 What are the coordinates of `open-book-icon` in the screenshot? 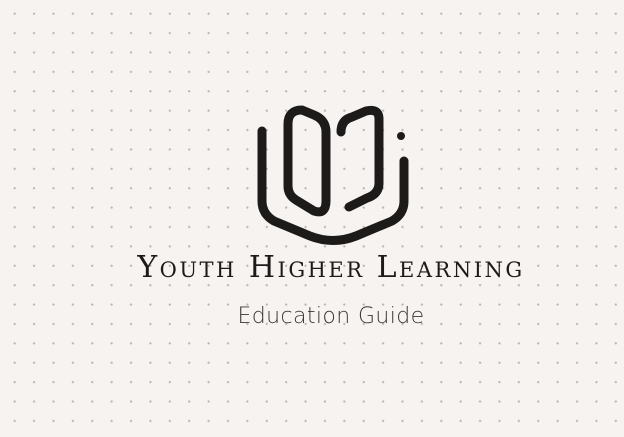 It's located at (333, 175).